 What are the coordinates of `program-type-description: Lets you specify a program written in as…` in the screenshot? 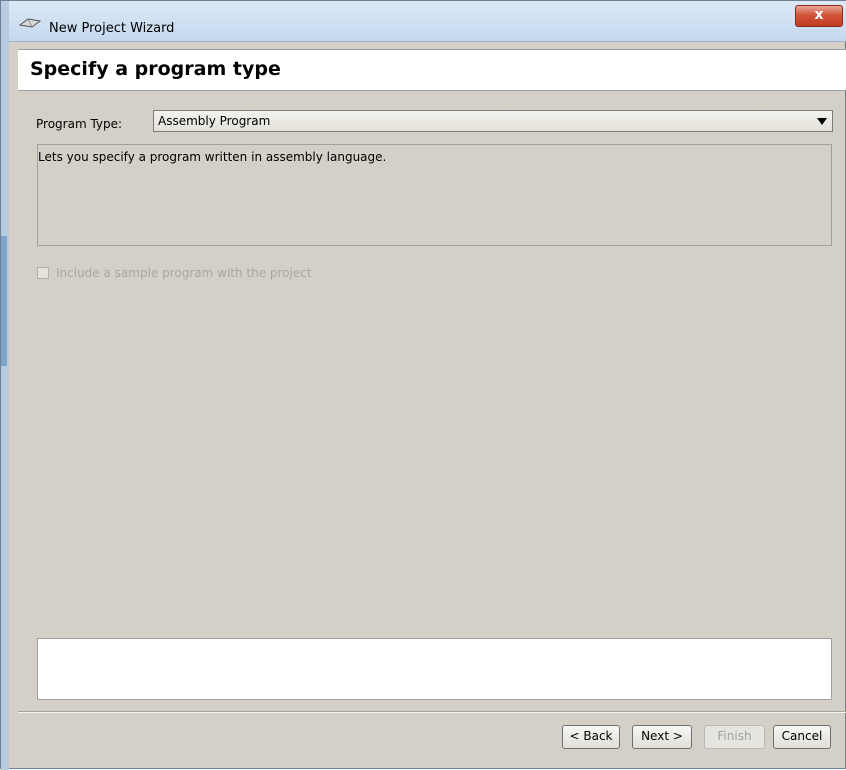 It's located at (212, 157).